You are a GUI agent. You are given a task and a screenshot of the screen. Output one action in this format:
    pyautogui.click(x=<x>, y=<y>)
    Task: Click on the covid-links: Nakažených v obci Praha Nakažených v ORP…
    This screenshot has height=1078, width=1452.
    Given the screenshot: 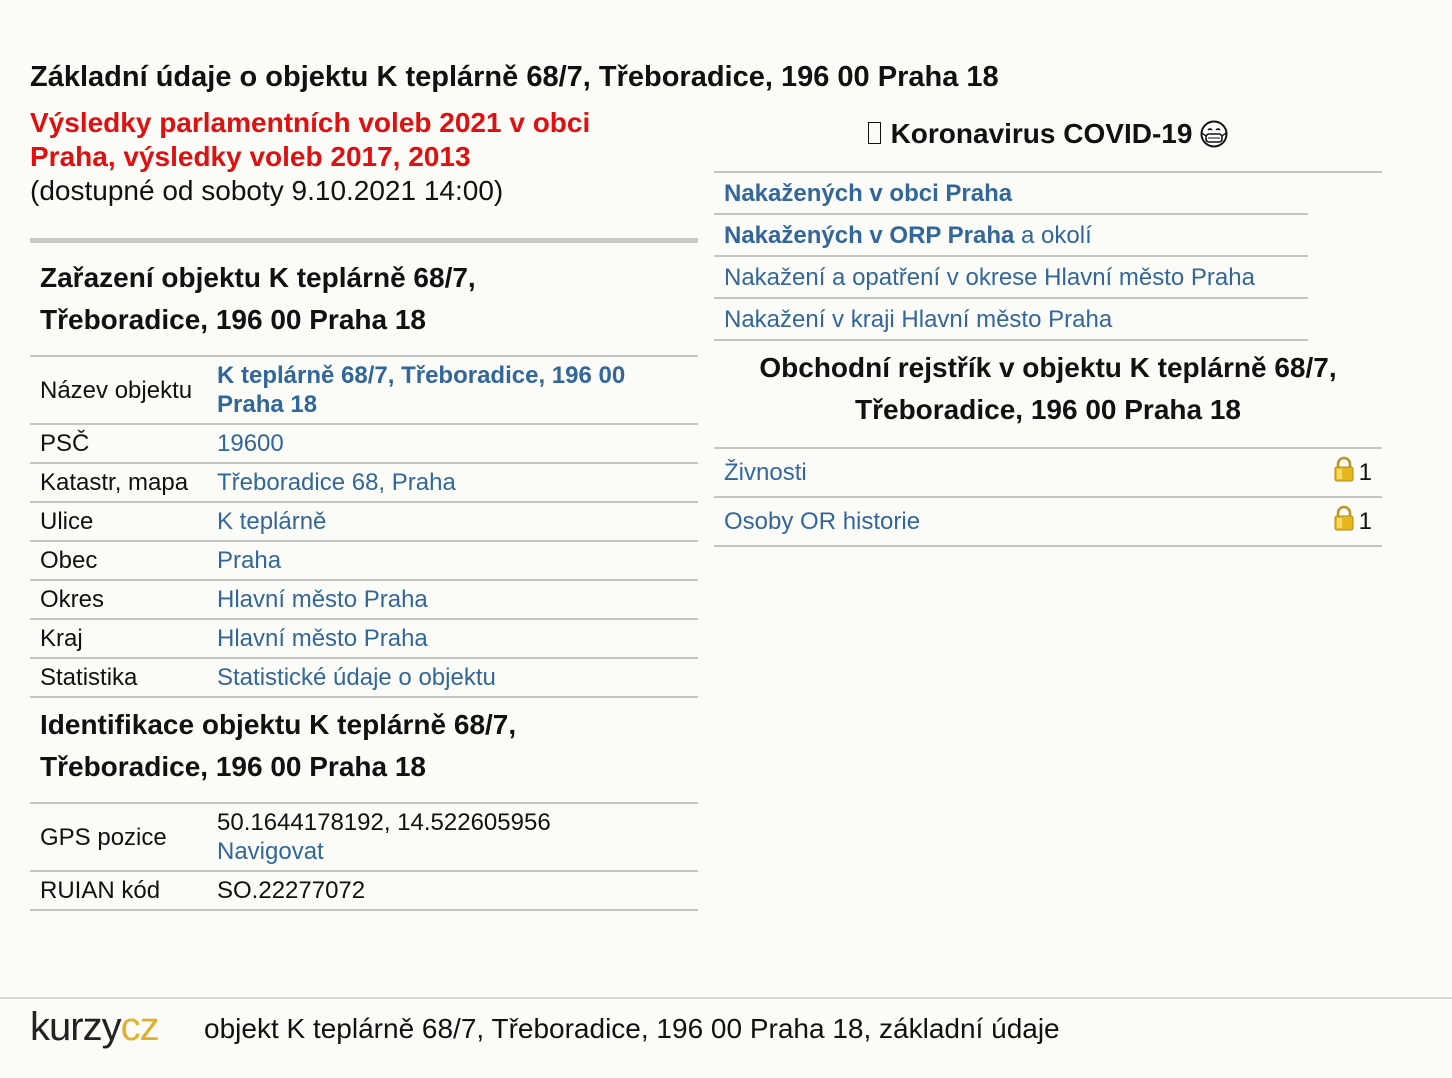 What is the action you would take?
    pyautogui.click(x=1048, y=256)
    